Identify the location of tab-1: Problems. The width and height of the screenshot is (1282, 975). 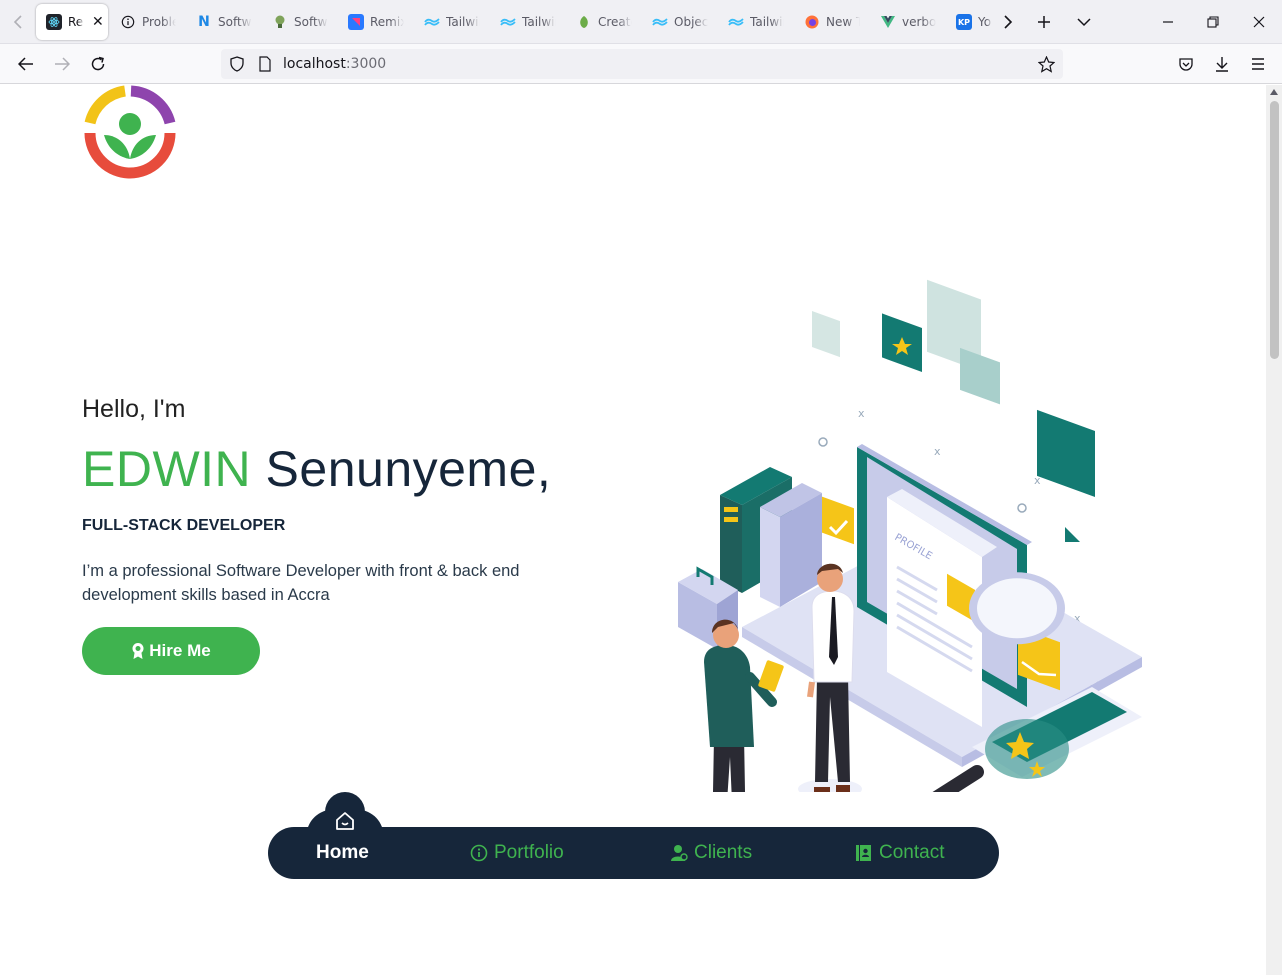
(147, 22).